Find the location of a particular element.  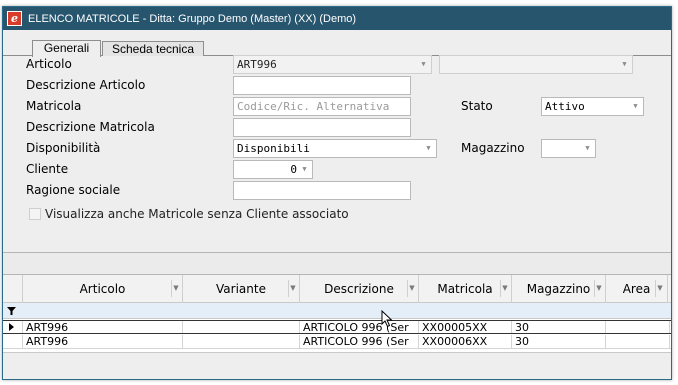

column-header-variante: Variante is located at coordinates (241, 289).